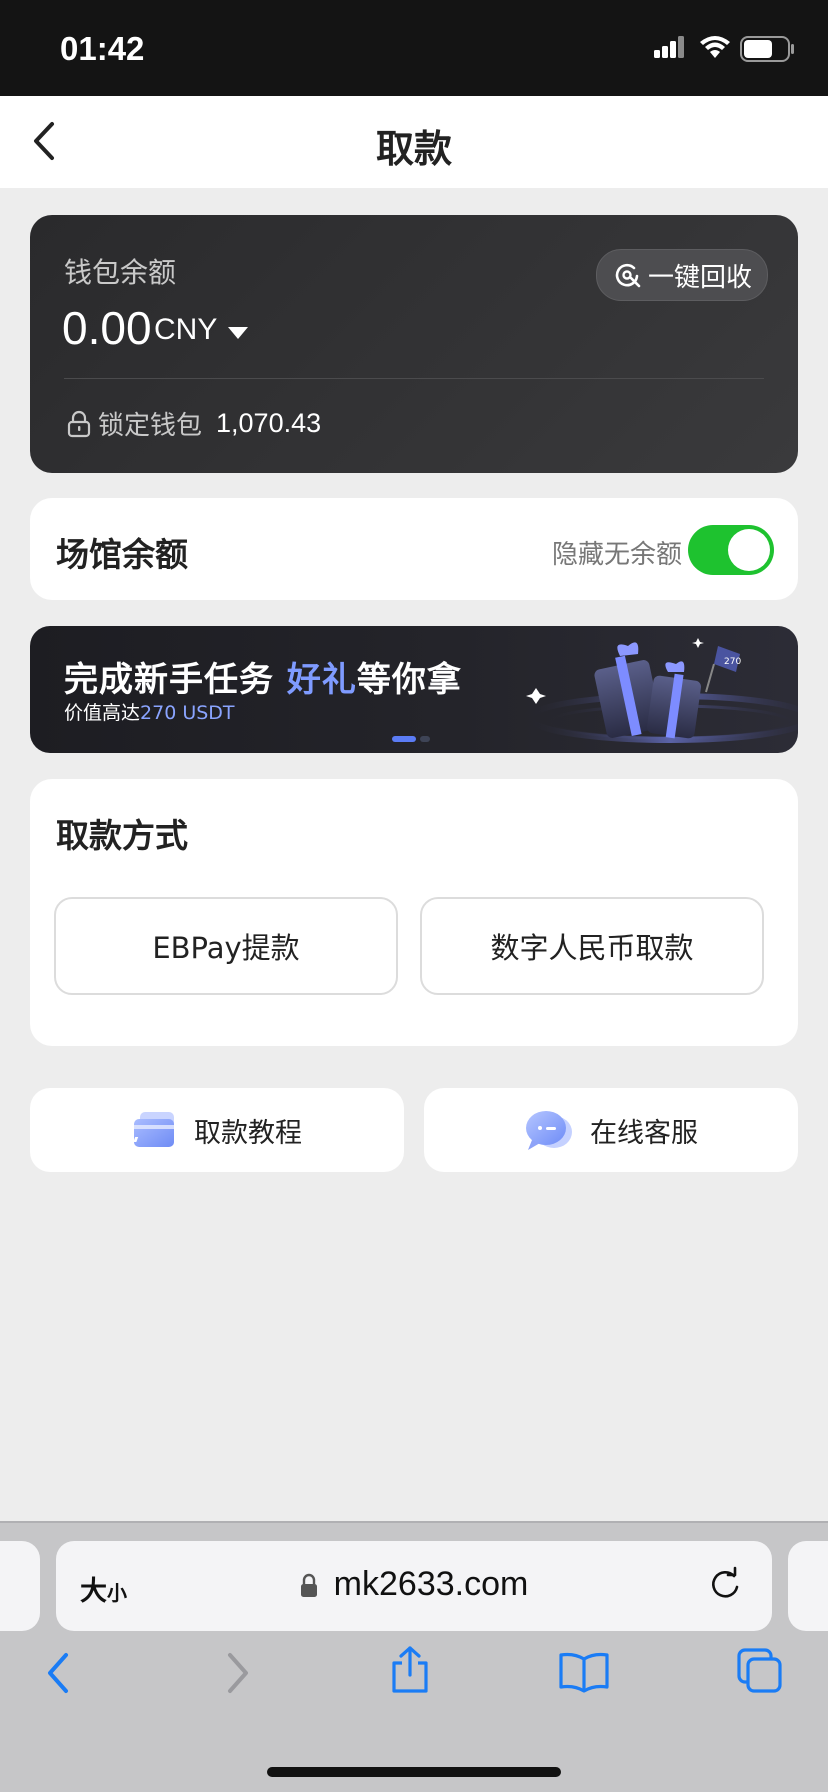 This screenshot has height=1792, width=828. What do you see at coordinates (767, 49) in the screenshot?
I see `battery-icon` at bounding box center [767, 49].